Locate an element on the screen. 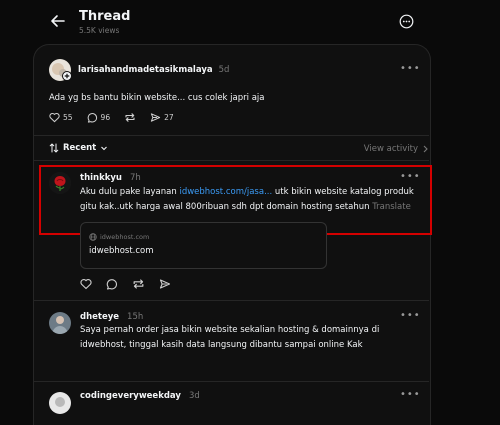  reply-actions is located at coordinates (125, 284).